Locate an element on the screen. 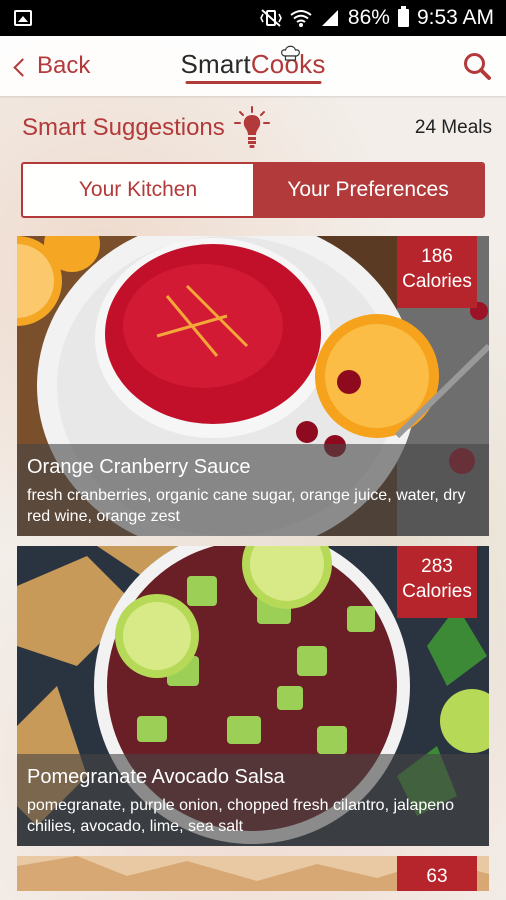 The image size is (506, 900). recipe-card-partial: 63 is located at coordinates (253, 873).